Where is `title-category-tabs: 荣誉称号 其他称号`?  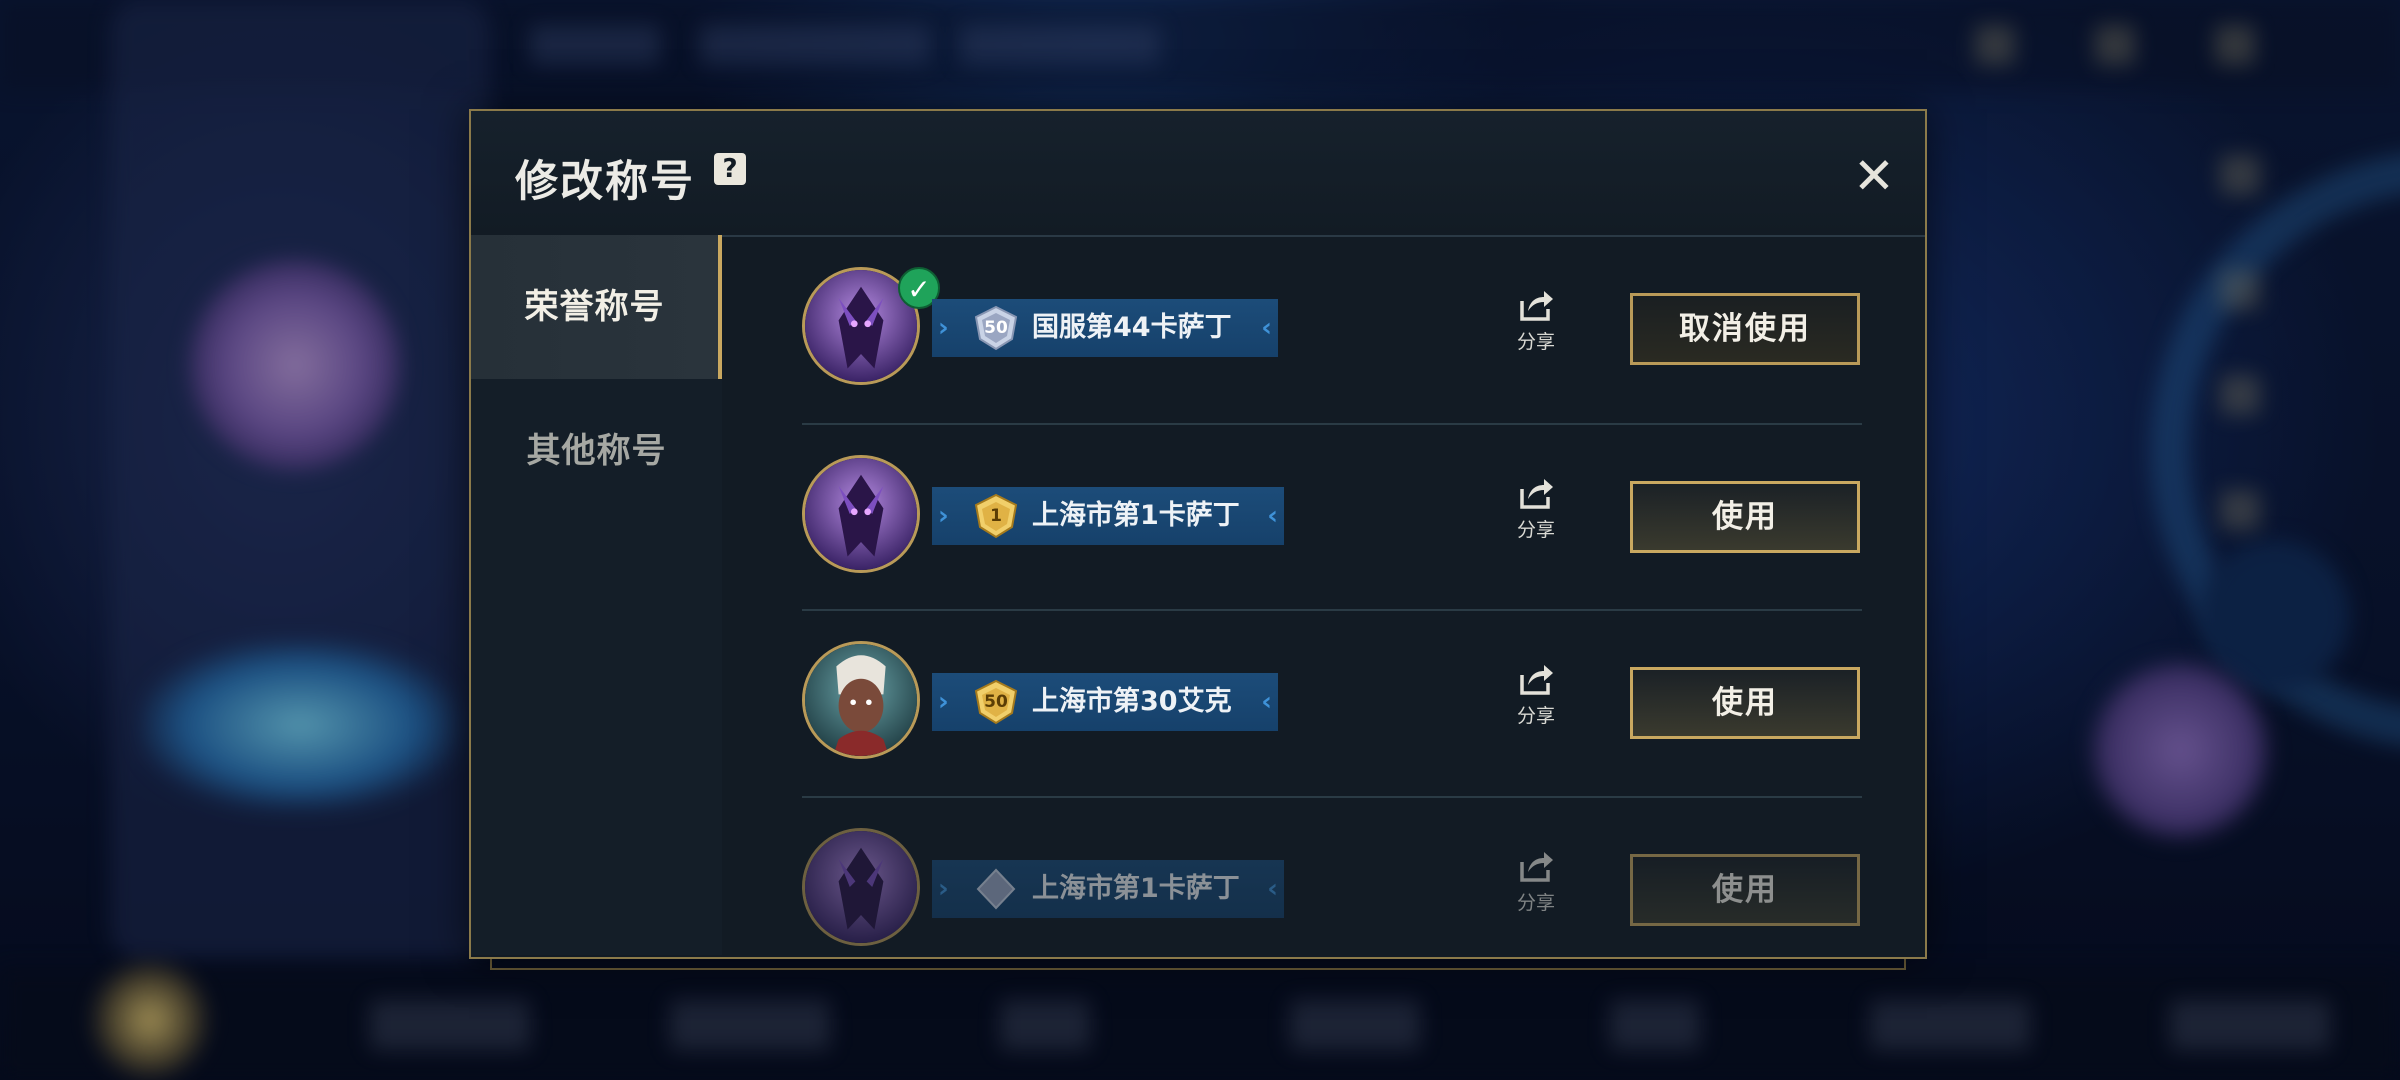 title-category-tabs: 荣誉称号 其他称号 is located at coordinates (596, 595).